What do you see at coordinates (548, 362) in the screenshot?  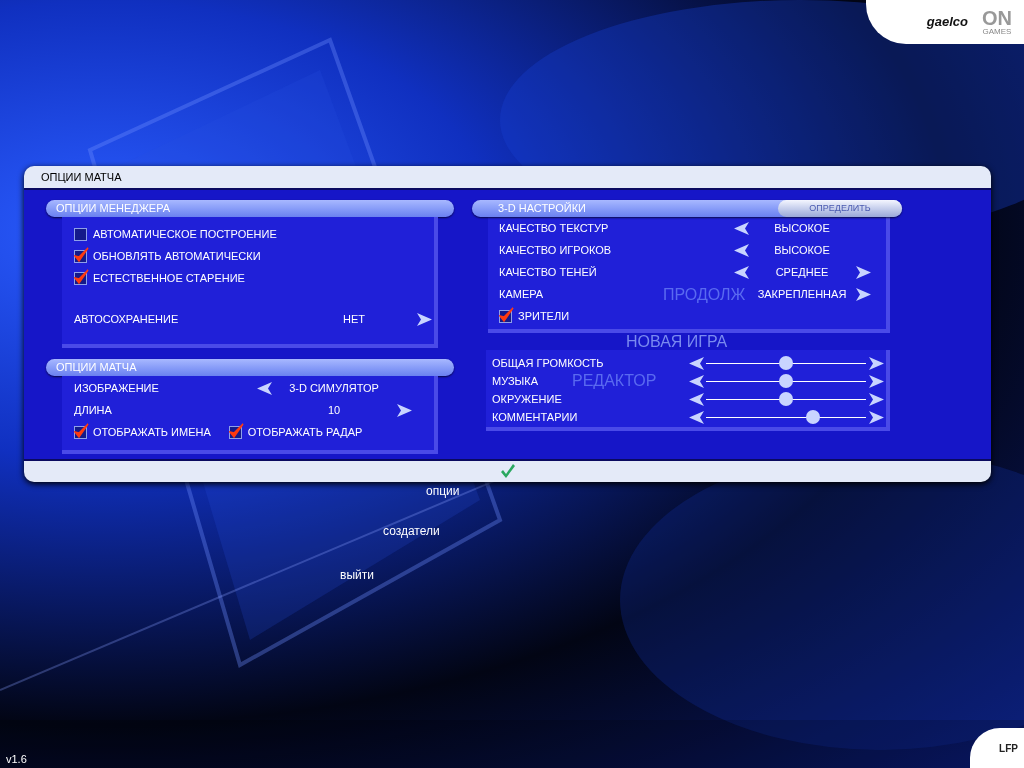 I see `volume-label: ОБЩАЯ ГРОМКОСТЬ` at bounding box center [548, 362].